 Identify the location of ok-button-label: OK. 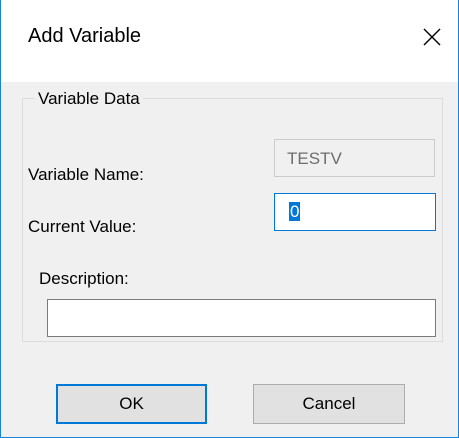
(131, 403).